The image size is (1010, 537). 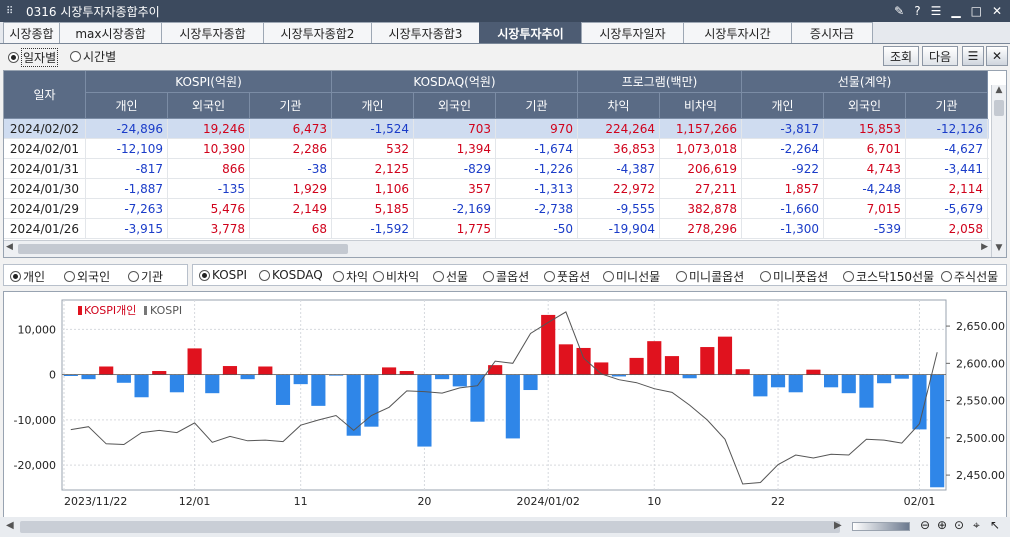 I want to click on crosshair-icon: ⌖, so click(x=976, y=525).